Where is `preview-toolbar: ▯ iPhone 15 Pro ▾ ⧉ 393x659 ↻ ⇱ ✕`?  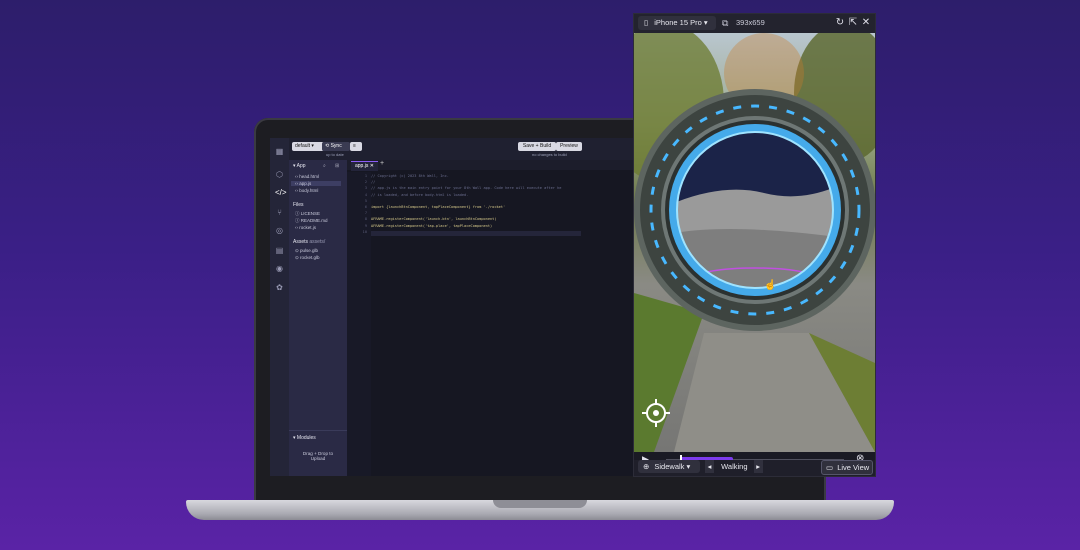
preview-toolbar: ▯ iPhone 15 Pro ▾ ⧉ 393x659 ↻ ⇱ ✕ is located at coordinates (754, 23).